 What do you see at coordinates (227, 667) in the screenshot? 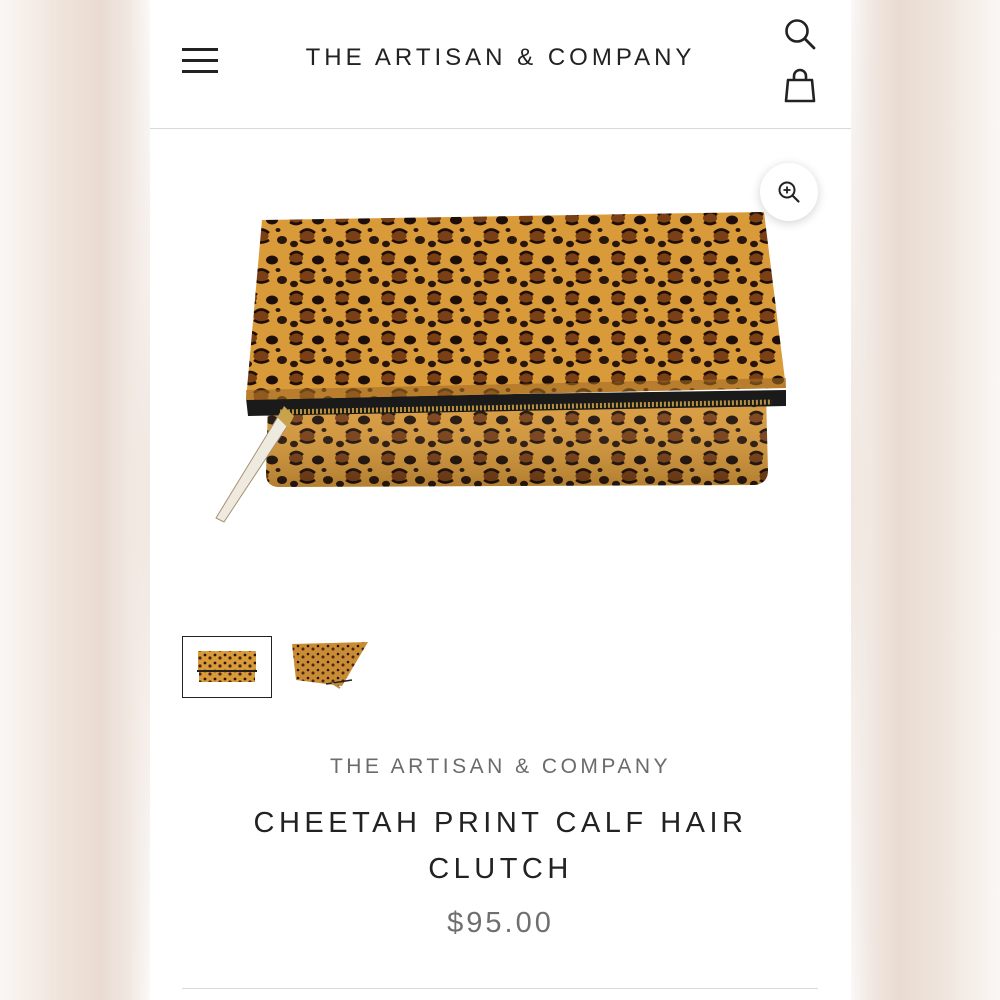
I see `thumbnail-front` at bounding box center [227, 667].